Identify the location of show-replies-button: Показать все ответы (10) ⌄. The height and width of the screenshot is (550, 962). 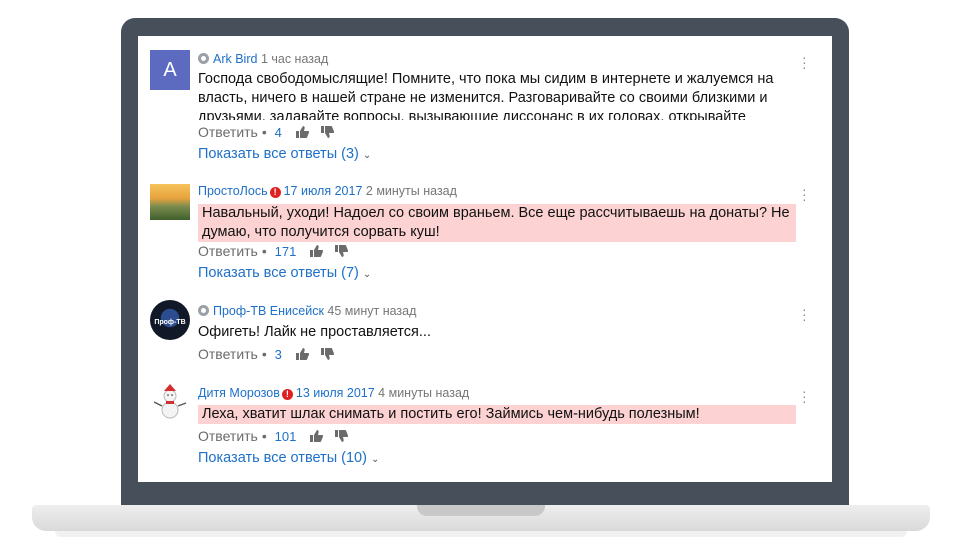
(288, 458).